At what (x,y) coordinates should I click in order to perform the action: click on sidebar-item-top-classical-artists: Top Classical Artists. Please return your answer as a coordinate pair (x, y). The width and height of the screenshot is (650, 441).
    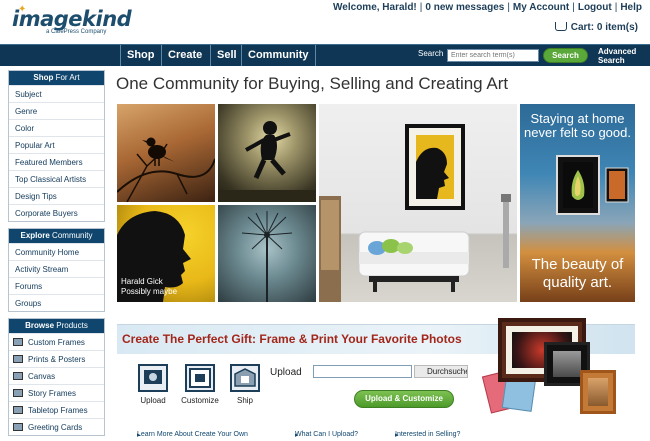
    Looking at the image, I should click on (56, 178).